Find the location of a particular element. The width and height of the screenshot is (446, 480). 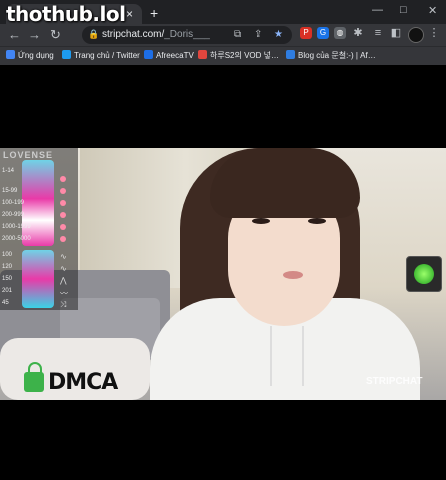

dmca-lock-icon is located at coordinates (34, 382).